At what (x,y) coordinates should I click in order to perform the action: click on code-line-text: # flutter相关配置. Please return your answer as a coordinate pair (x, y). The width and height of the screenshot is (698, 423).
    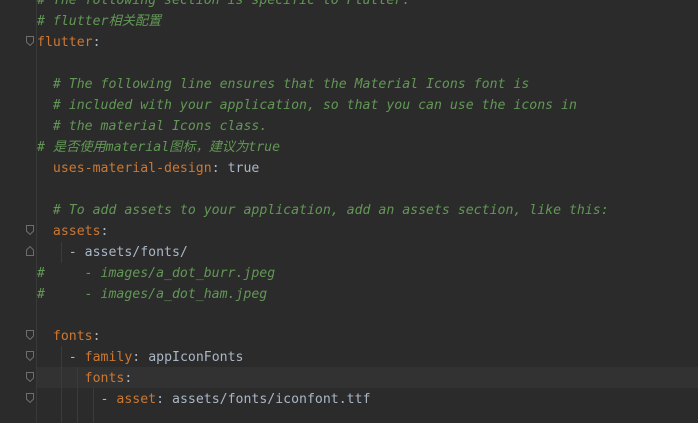
    Looking at the image, I should click on (99, 21).